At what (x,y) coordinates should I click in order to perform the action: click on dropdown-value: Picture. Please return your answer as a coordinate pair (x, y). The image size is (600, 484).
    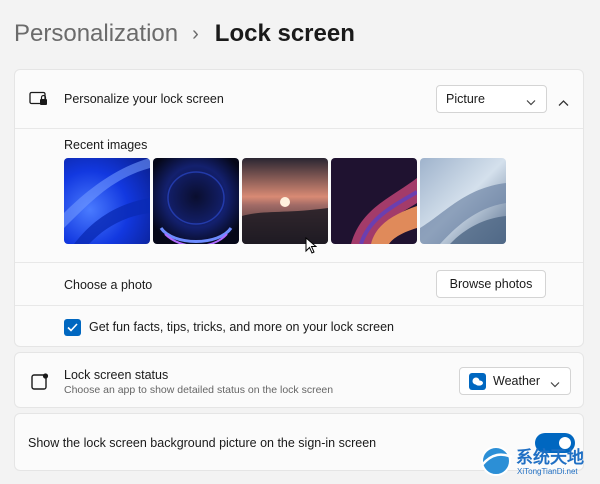
    Looking at the image, I should click on (465, 99).